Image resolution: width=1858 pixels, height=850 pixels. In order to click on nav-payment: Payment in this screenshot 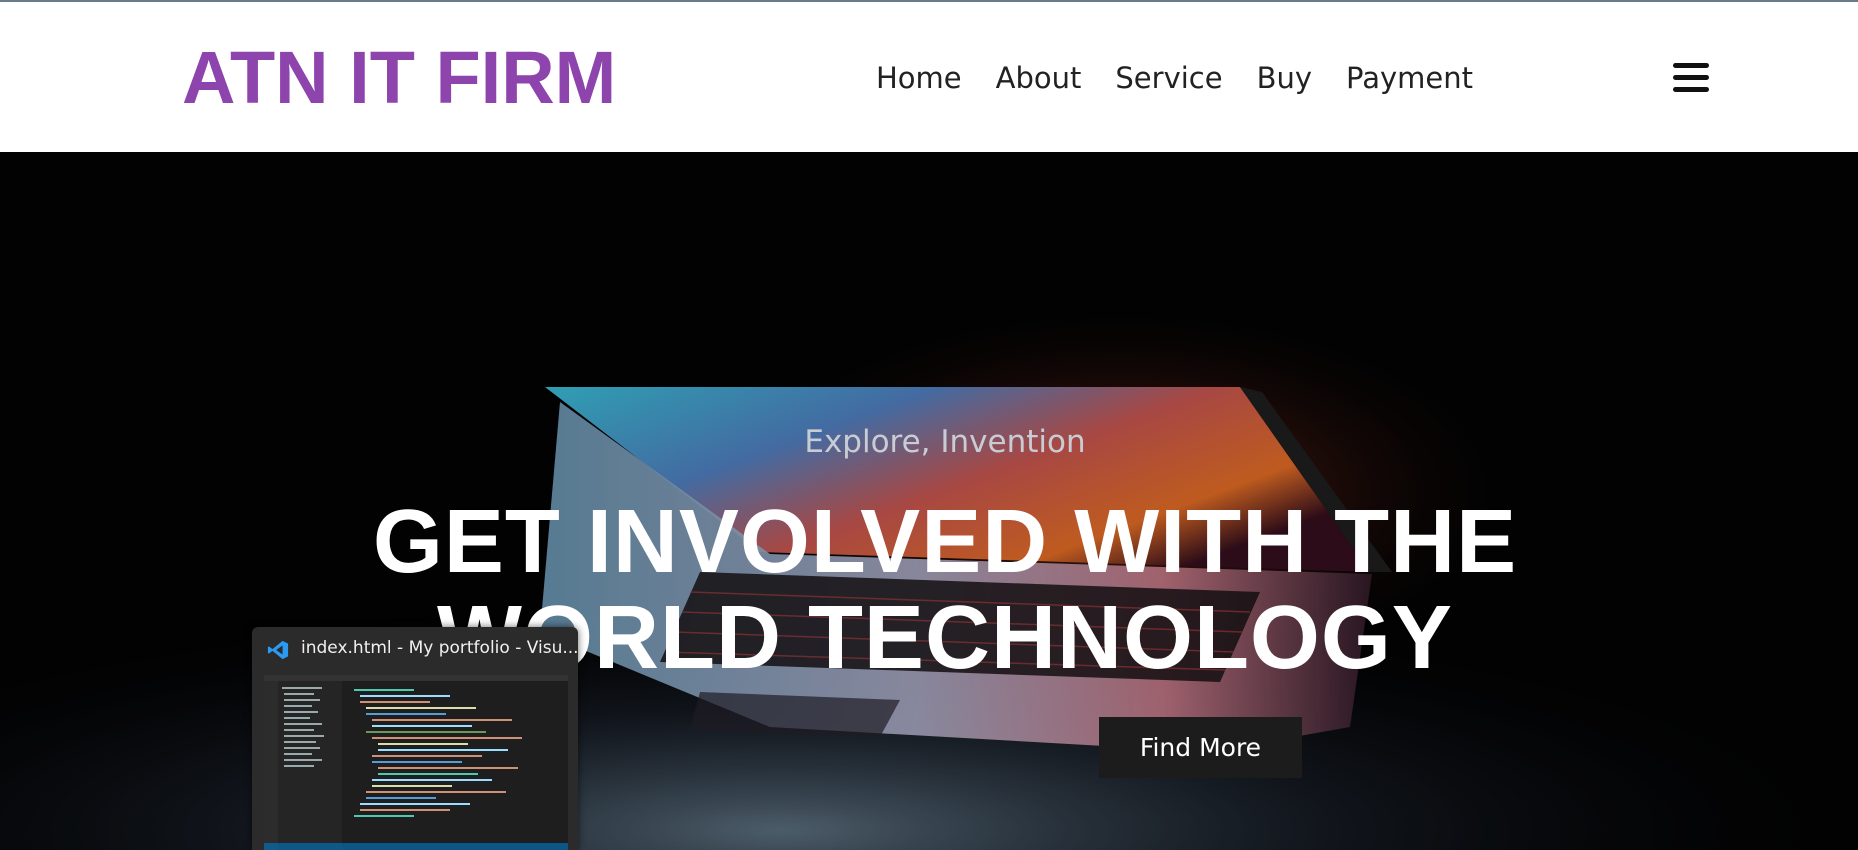, I will do `click(1409, 78)`.